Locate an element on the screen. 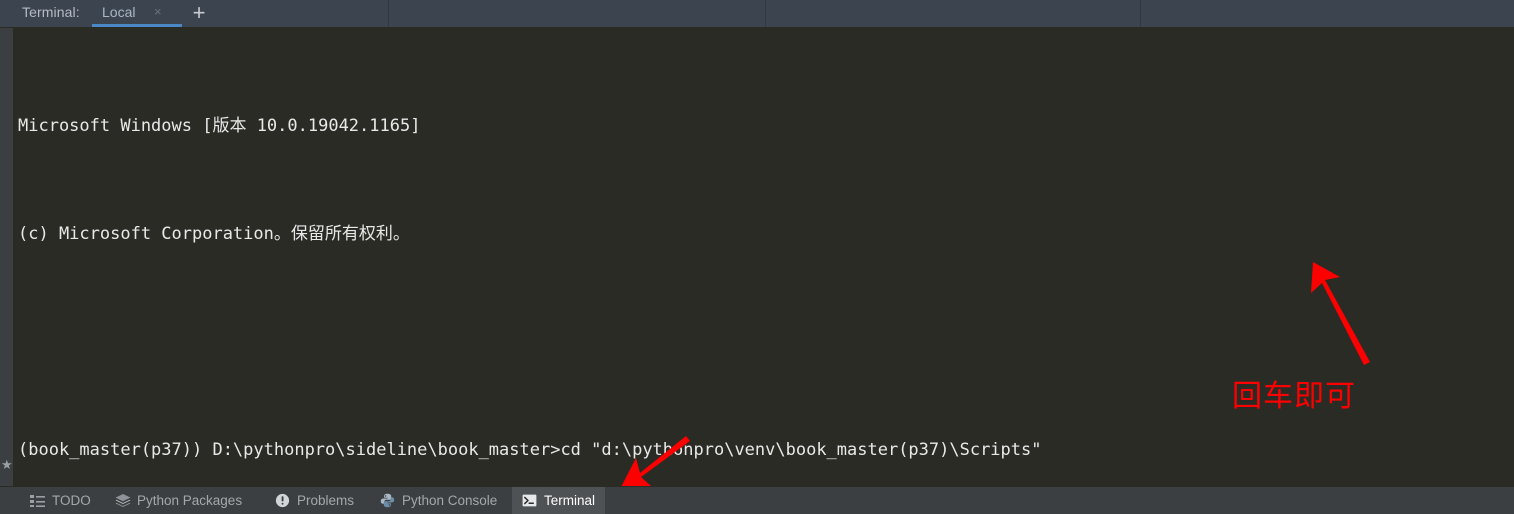  bottom-tab-label: Python Packages is located at coordinates (190, 500).